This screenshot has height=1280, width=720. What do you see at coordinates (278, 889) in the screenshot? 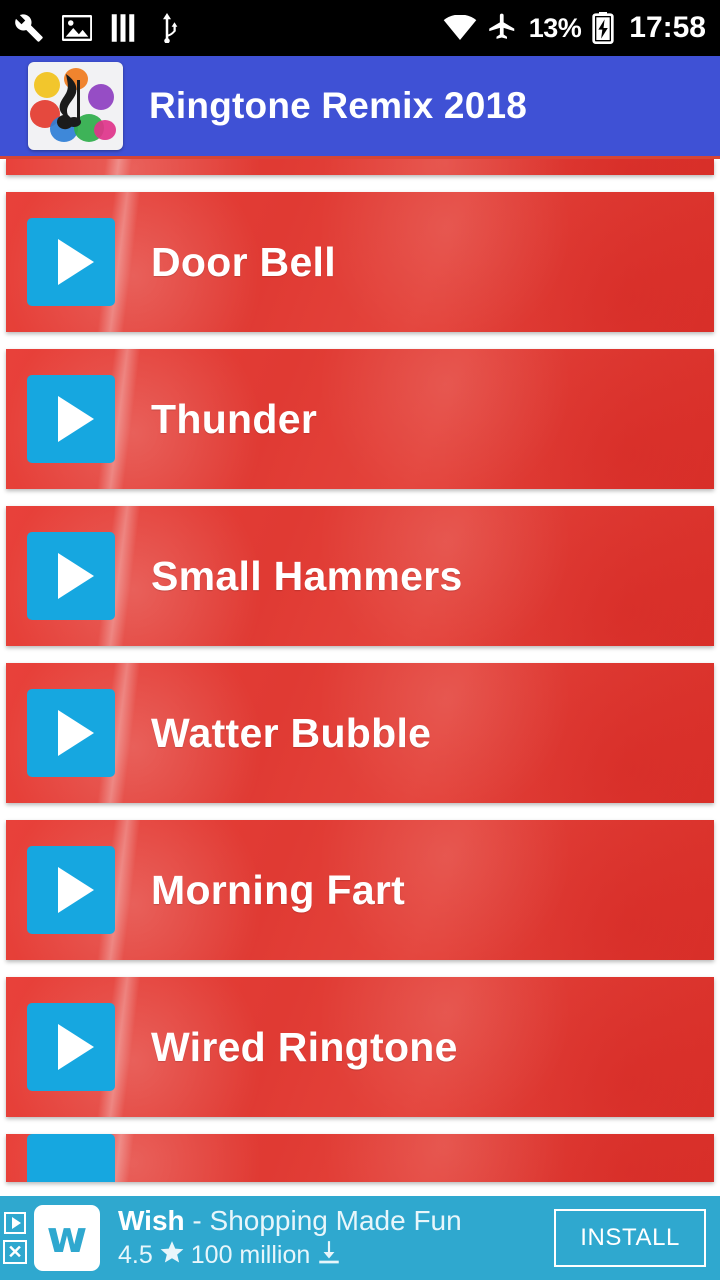
I see `list-item-label: Morning Fart` at bounding box center [278, 889].